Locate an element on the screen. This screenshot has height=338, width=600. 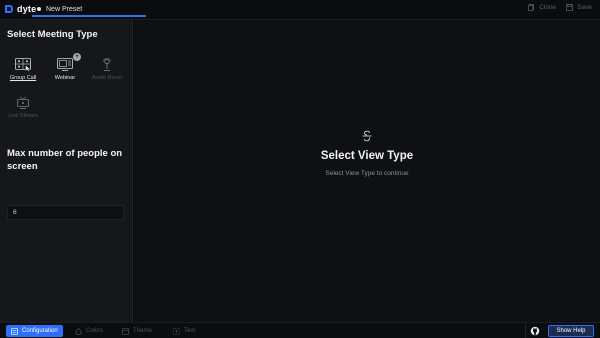
colors-icon is located at coordinates (78, 331).